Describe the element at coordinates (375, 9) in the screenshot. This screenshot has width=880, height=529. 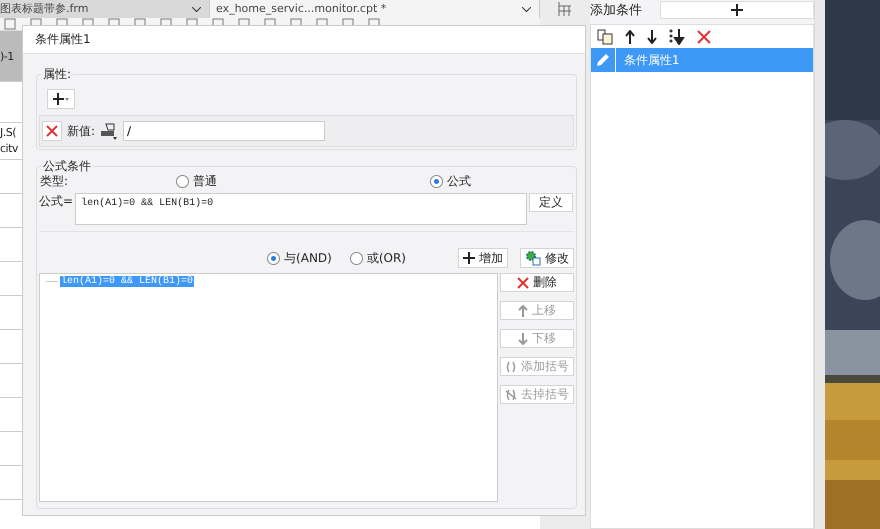
I see `file-tab: ex_home_servic...monitor.cpt *` at that location.